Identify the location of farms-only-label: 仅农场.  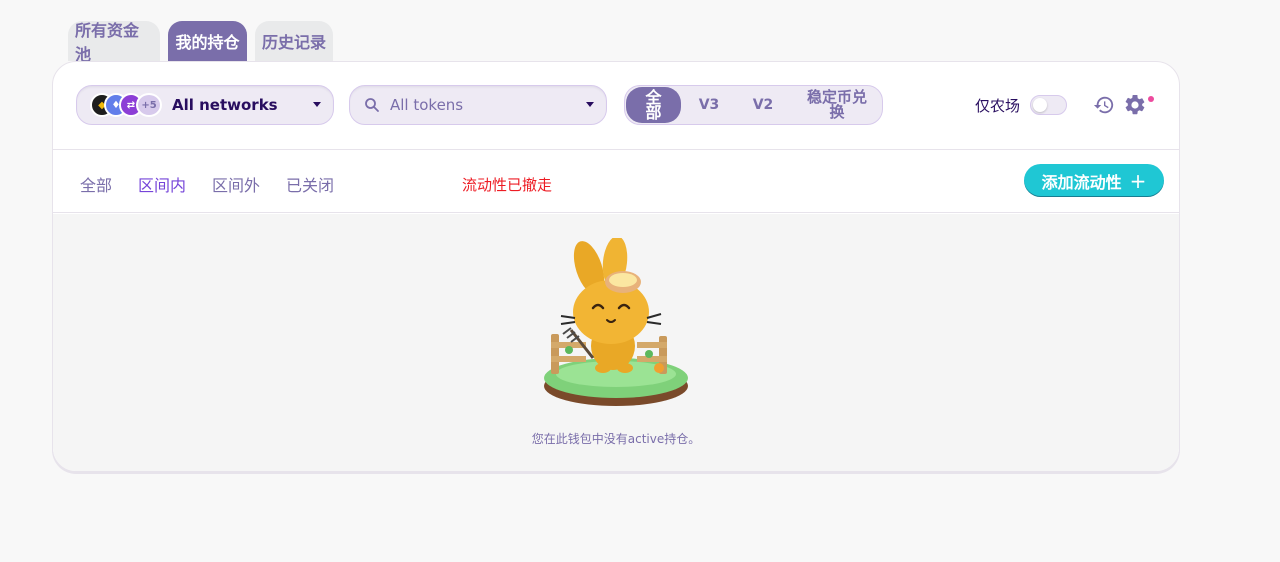
(998, 106).